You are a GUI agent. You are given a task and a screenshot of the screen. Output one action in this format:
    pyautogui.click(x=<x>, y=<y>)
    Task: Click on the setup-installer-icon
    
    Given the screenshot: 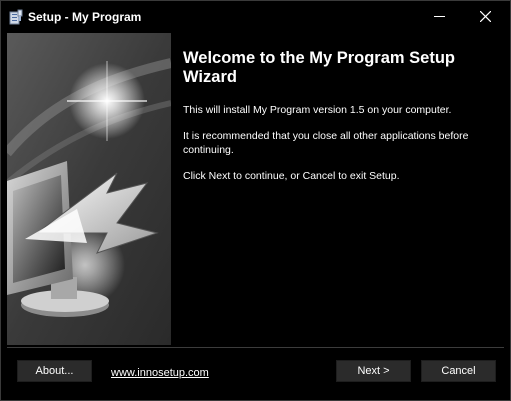 What is the action you would take?
    pyautogui.click(x=16, y=17)
    